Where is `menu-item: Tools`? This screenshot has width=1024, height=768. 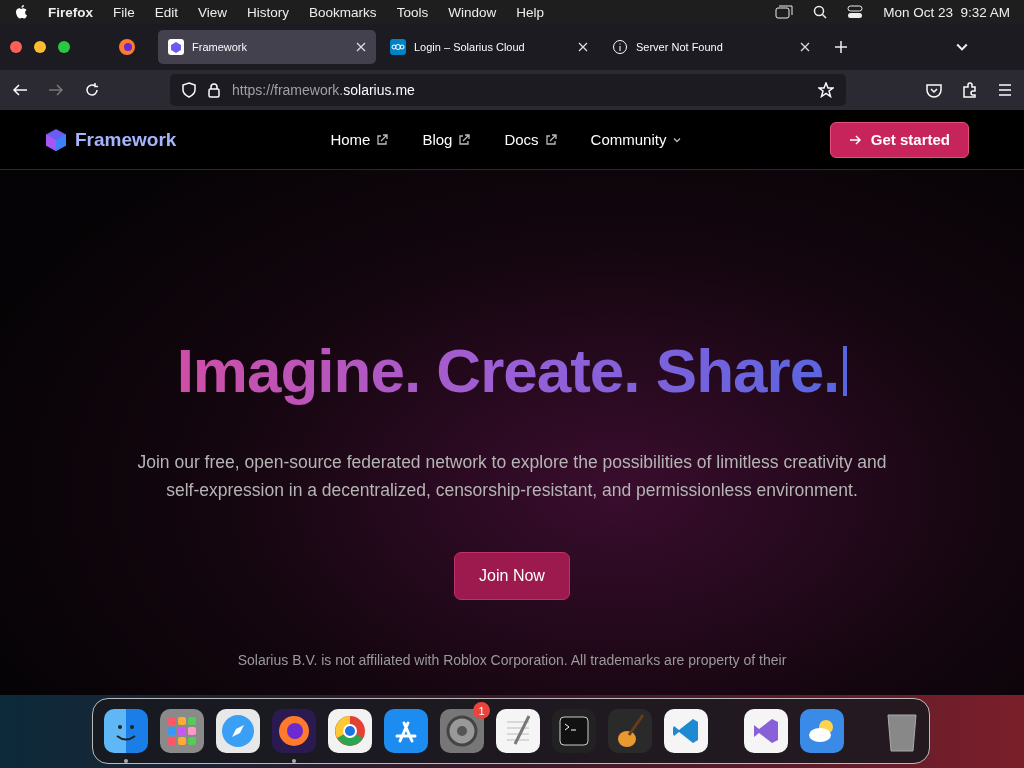 menu-item: Tools is located at coordinates (412, 12).